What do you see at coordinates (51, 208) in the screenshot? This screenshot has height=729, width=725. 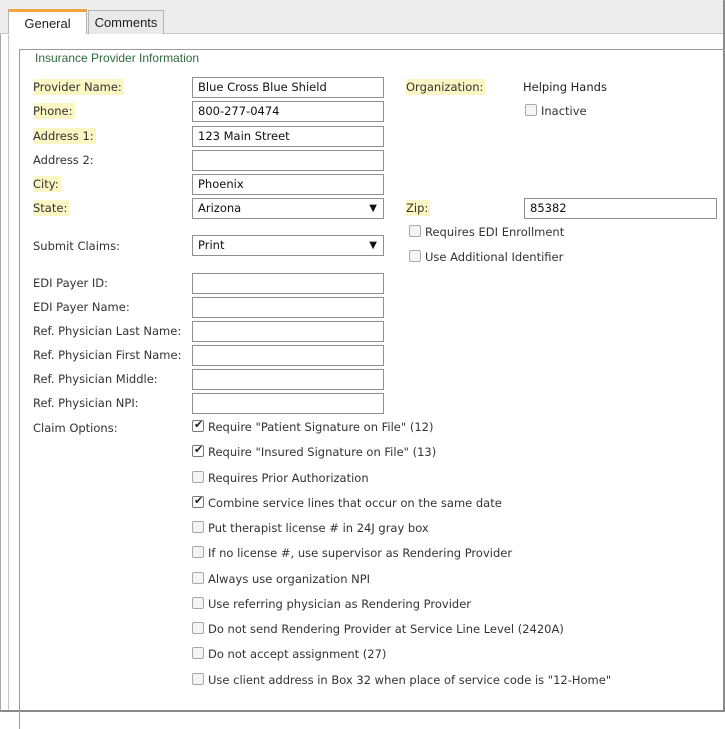 I see `state-label: State:` at bounding box center [51, 208].